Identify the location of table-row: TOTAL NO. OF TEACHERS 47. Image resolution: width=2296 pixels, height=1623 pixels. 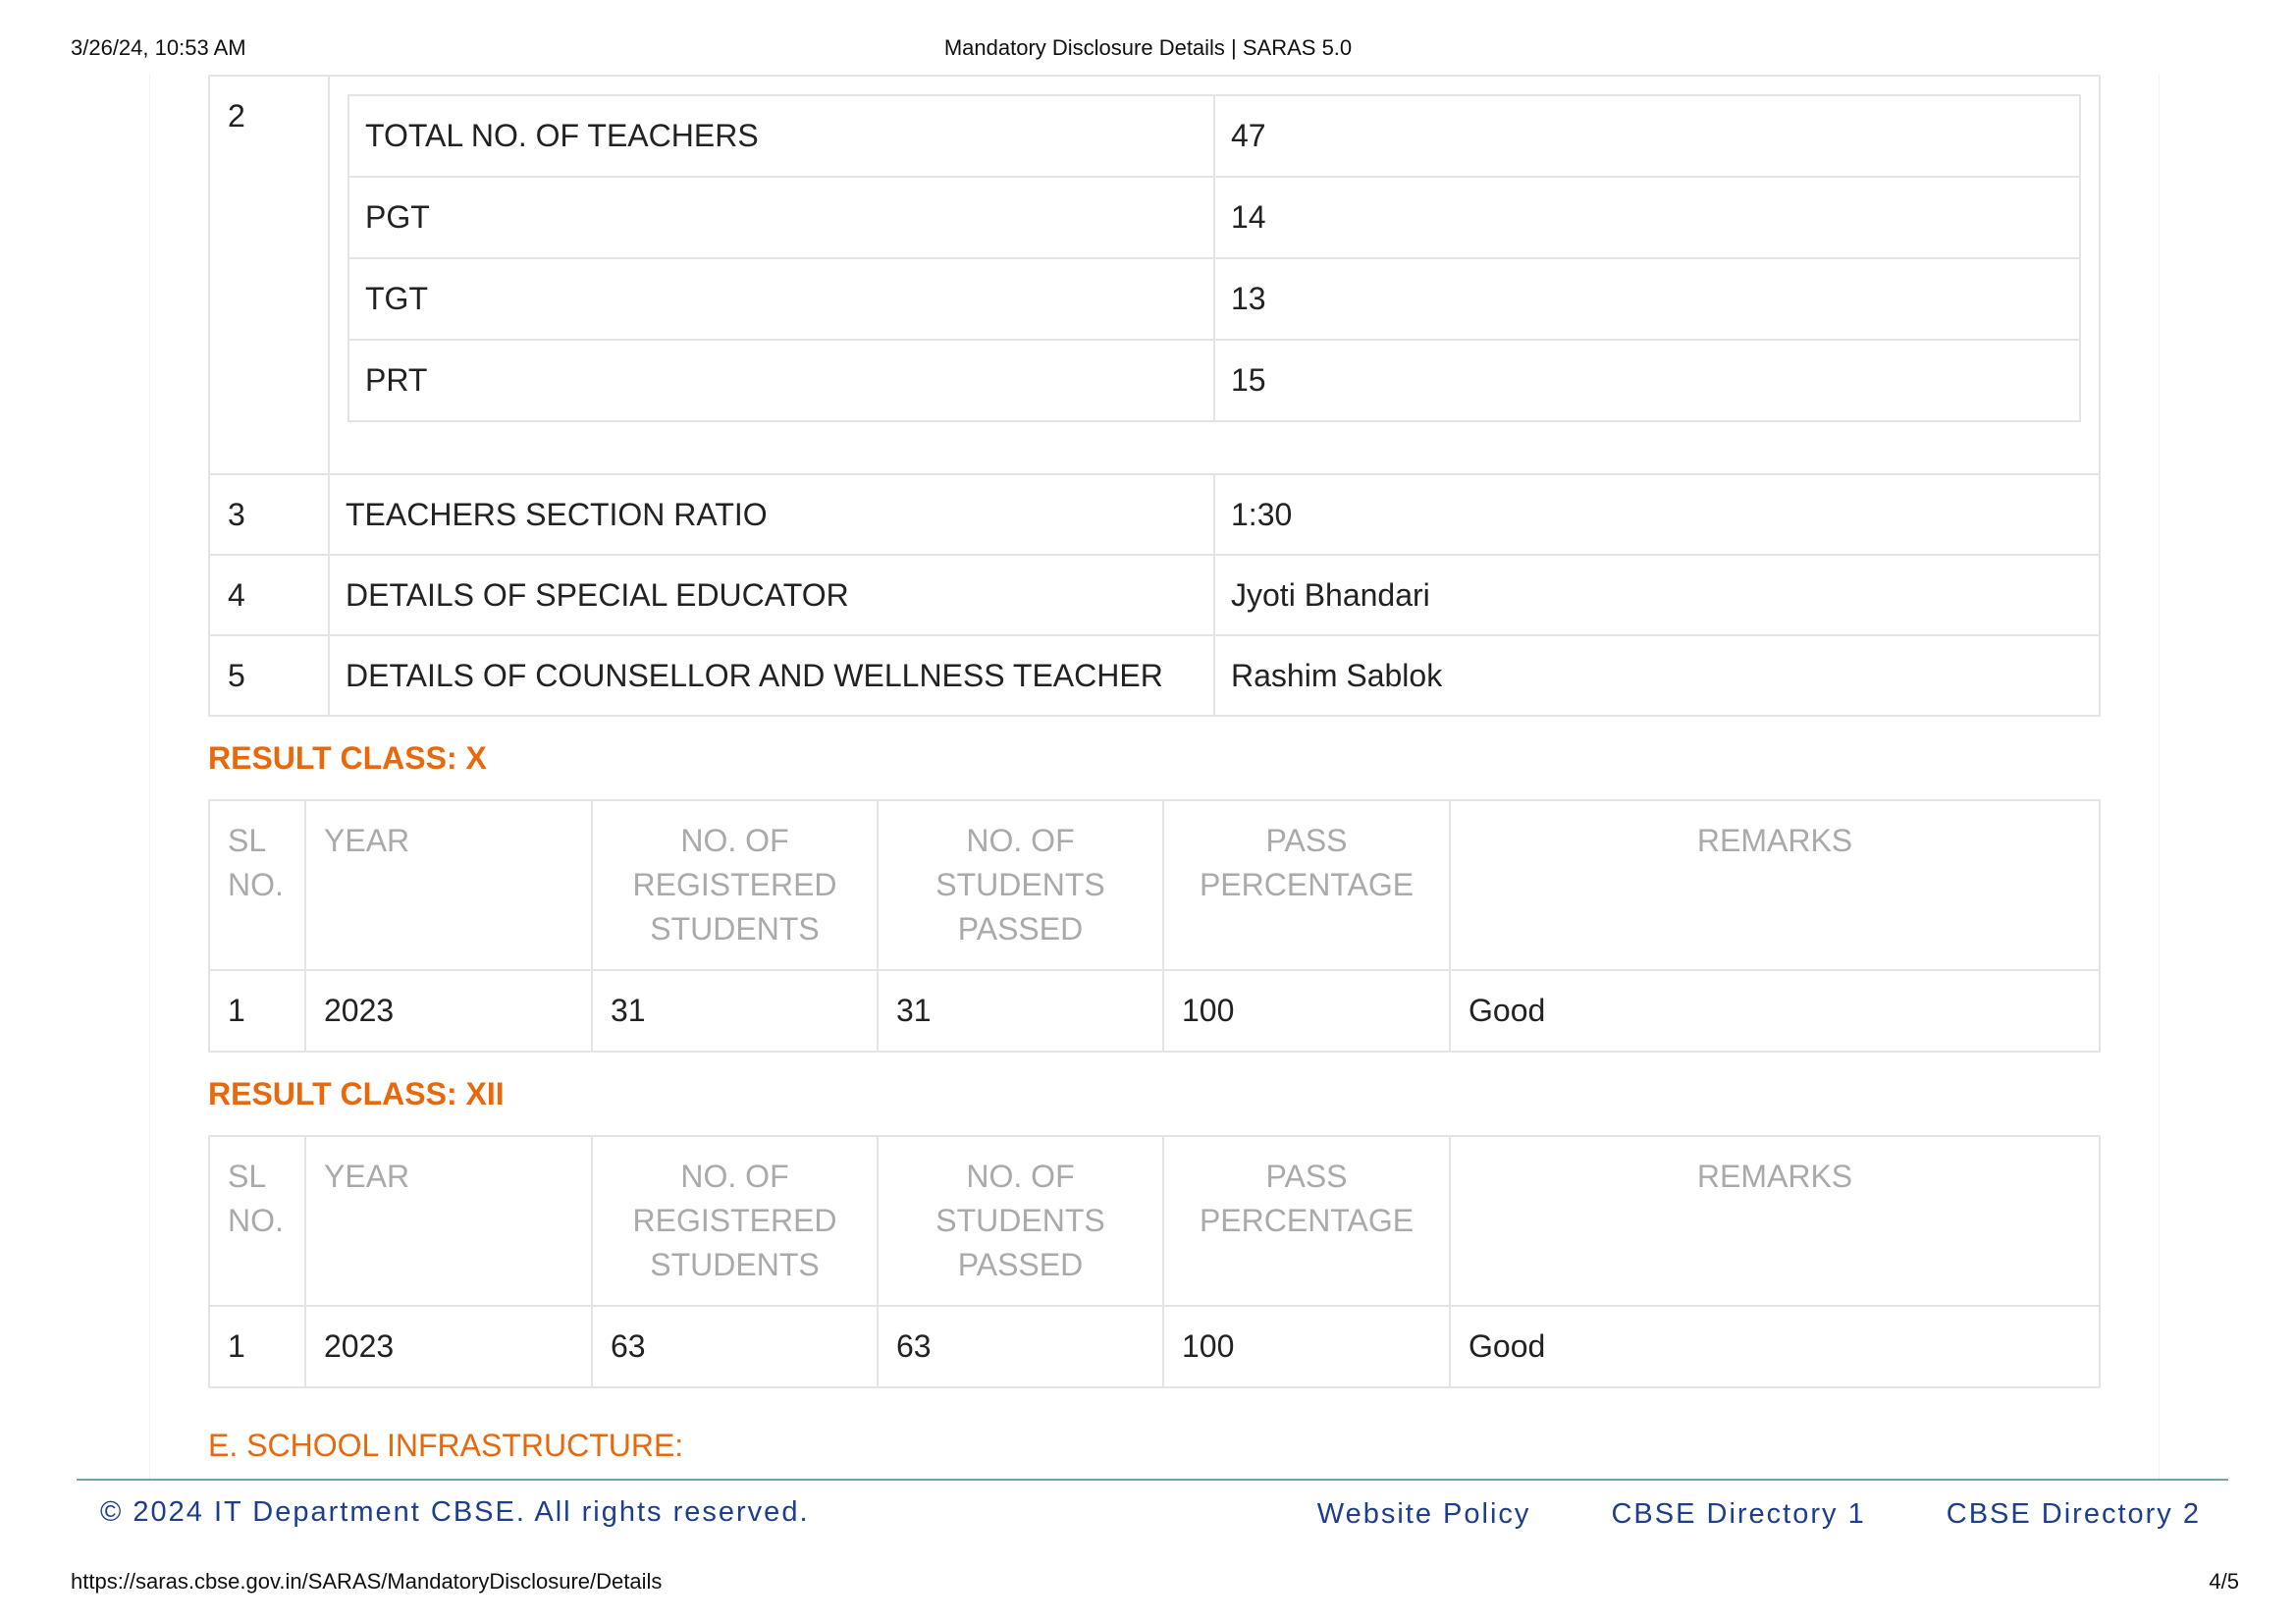
(1214, 136).